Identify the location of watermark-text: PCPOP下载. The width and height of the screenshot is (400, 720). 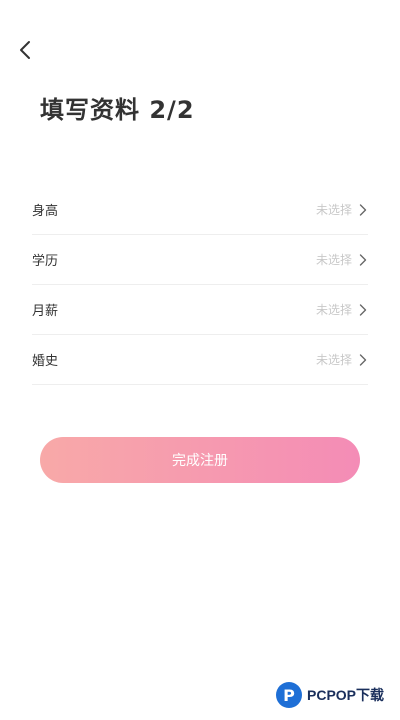
(346, 695).